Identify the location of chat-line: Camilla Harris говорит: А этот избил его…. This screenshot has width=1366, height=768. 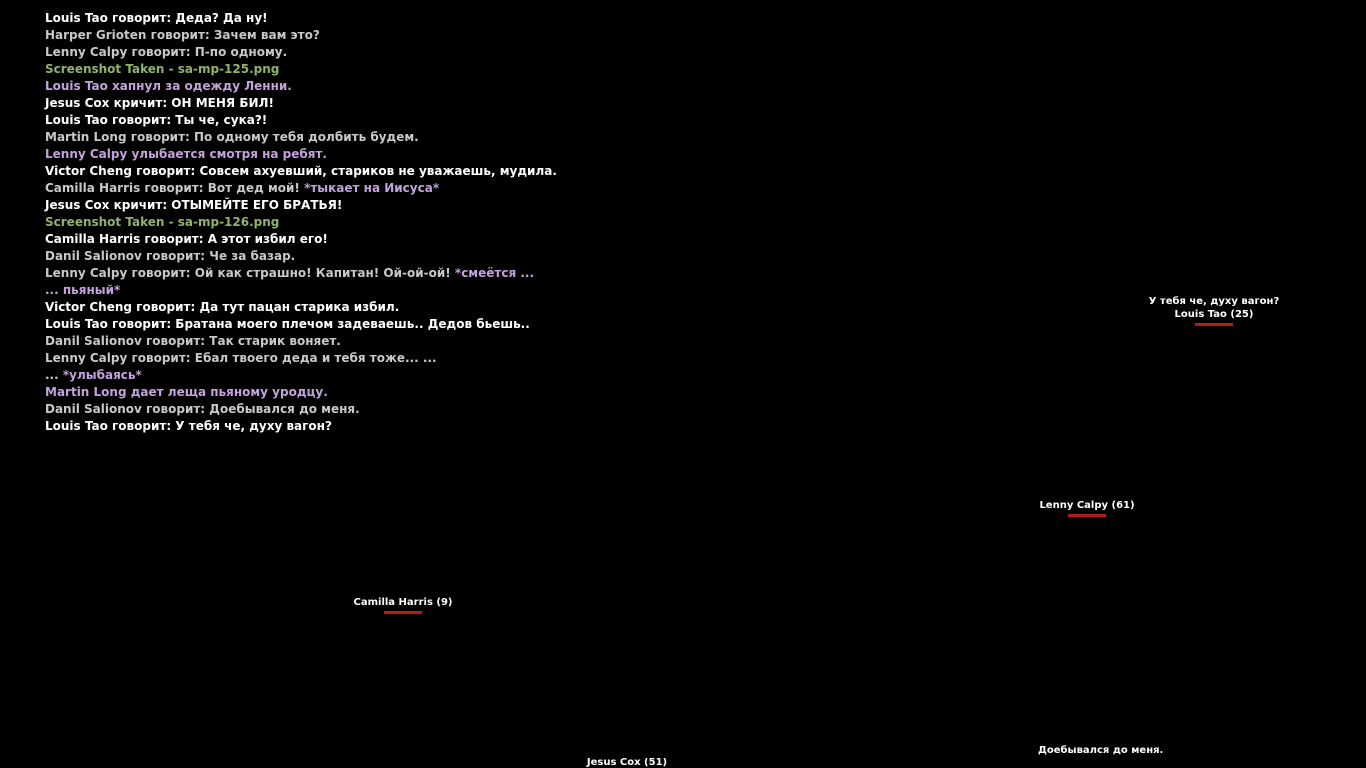
(355, 239).